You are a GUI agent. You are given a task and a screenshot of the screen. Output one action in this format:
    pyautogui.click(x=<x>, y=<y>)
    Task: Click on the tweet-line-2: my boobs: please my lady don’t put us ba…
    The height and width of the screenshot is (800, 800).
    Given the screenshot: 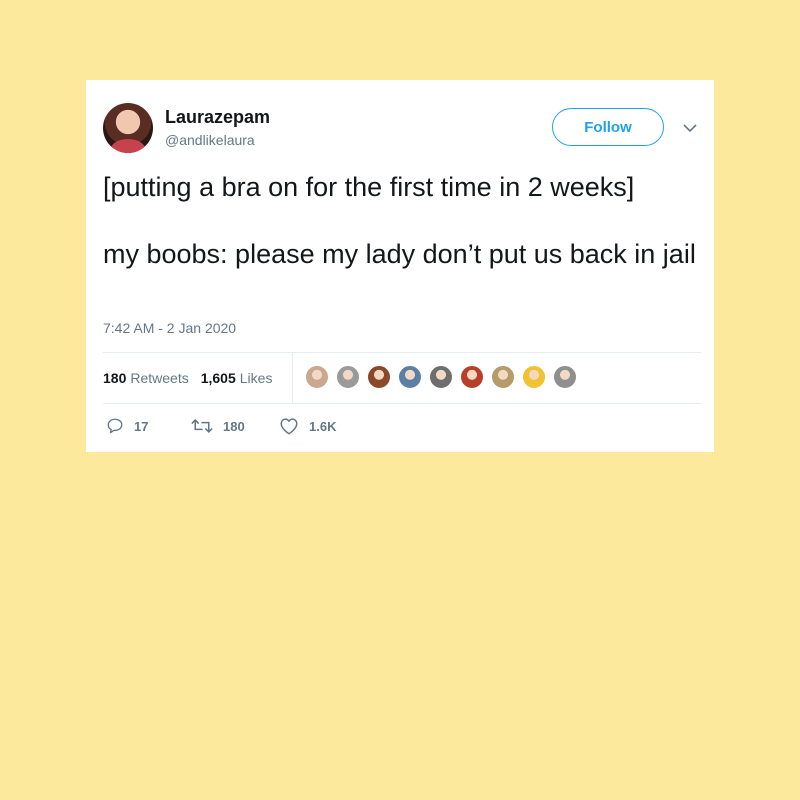 What is the action you would take?
    pyautogui.click(x=399, y=254)
    